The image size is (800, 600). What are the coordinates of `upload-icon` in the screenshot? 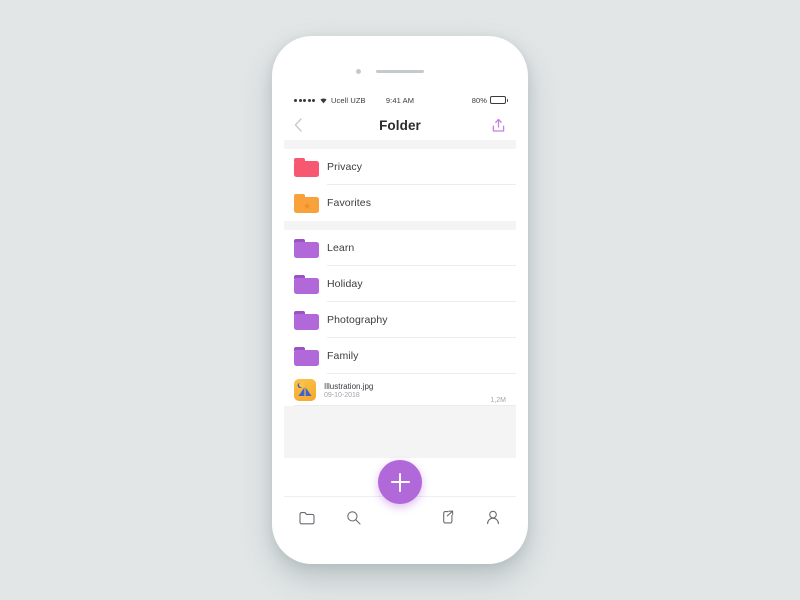 It's located at (498, 125).